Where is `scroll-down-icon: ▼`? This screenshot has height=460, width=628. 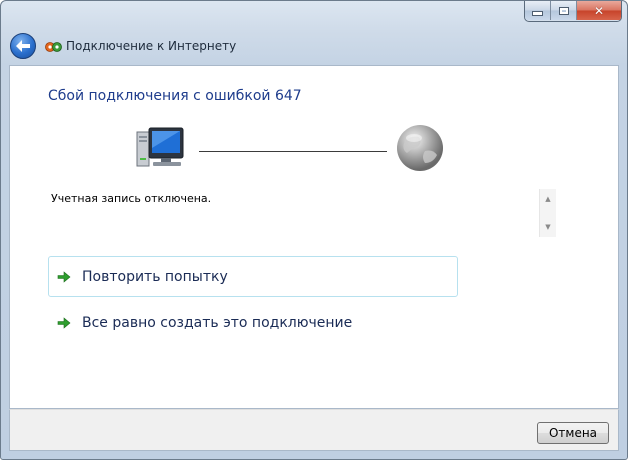
scroll-down-icon: ▼ is located at coordinates (548, 227).